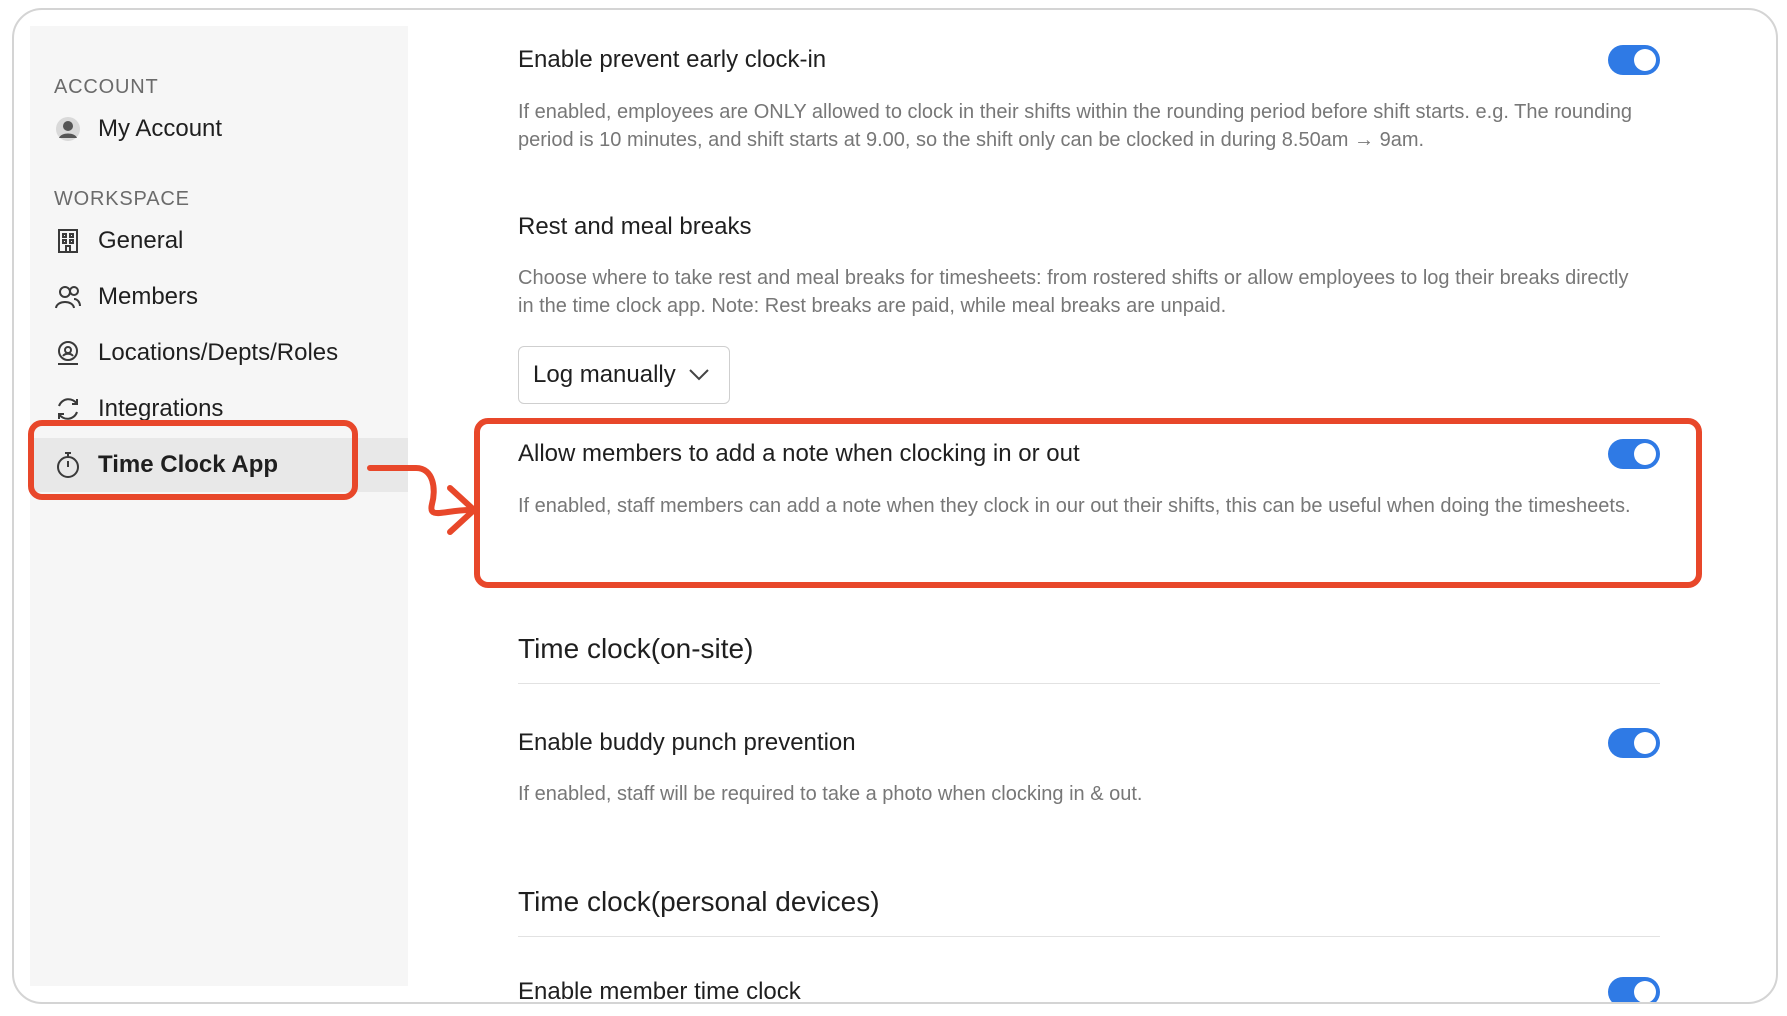 This screenshot has width=1787, height=1016. I want to click on chevron-down-icon, so click(699, 375).